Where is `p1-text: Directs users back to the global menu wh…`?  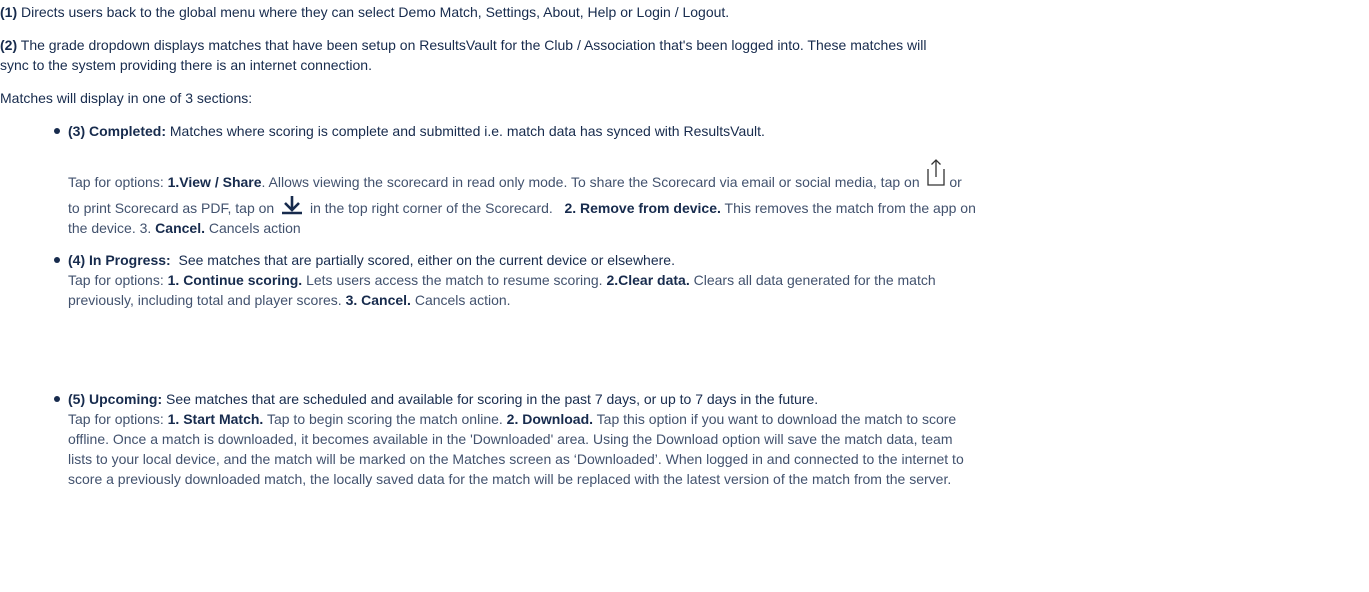
p1-text: Directs users back to the global menu wh… is located at coordinates (373, 12).